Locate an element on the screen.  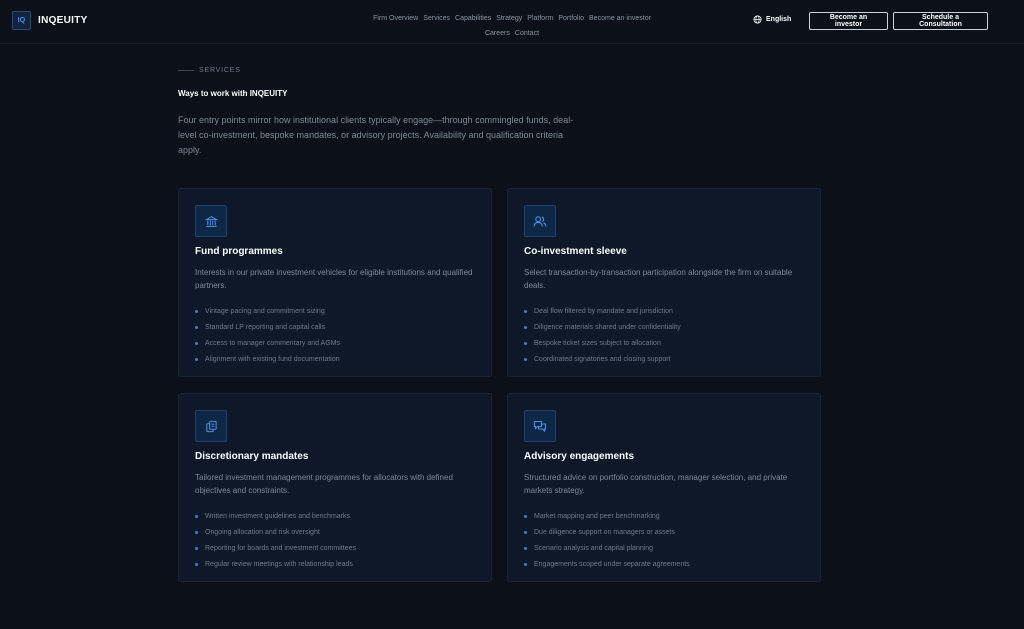
language-label: English is located at coordinates (779, 19).